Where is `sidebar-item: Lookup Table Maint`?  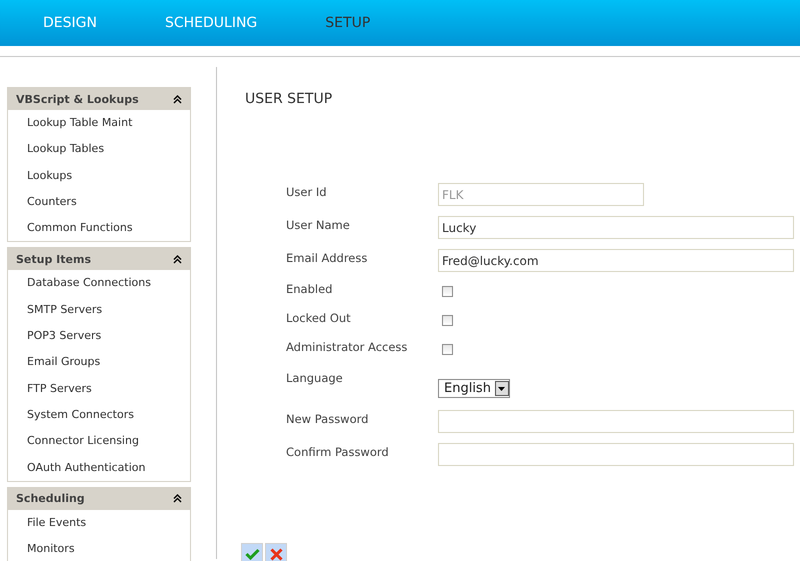
sidebar-item: Lookup Table Maint is located at coordinates (99, 123).